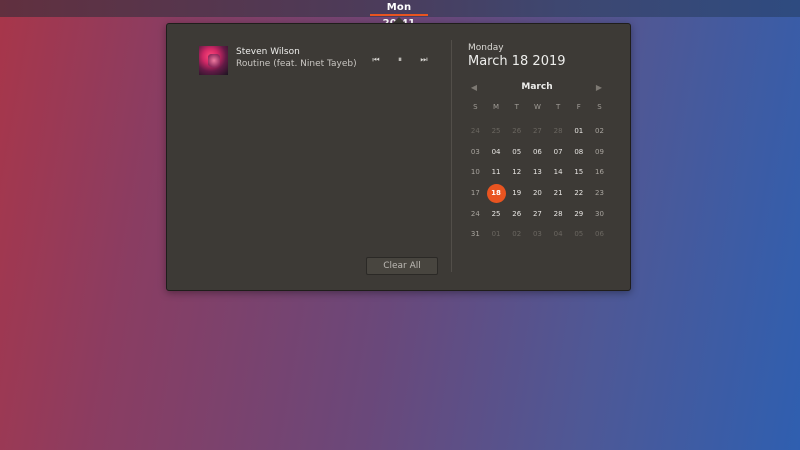 This screenshot has height=450, width=800. Describe the element at coordinates (376, 60) in the screenshot. I see `previous-track-icon: ⏮` at that location.